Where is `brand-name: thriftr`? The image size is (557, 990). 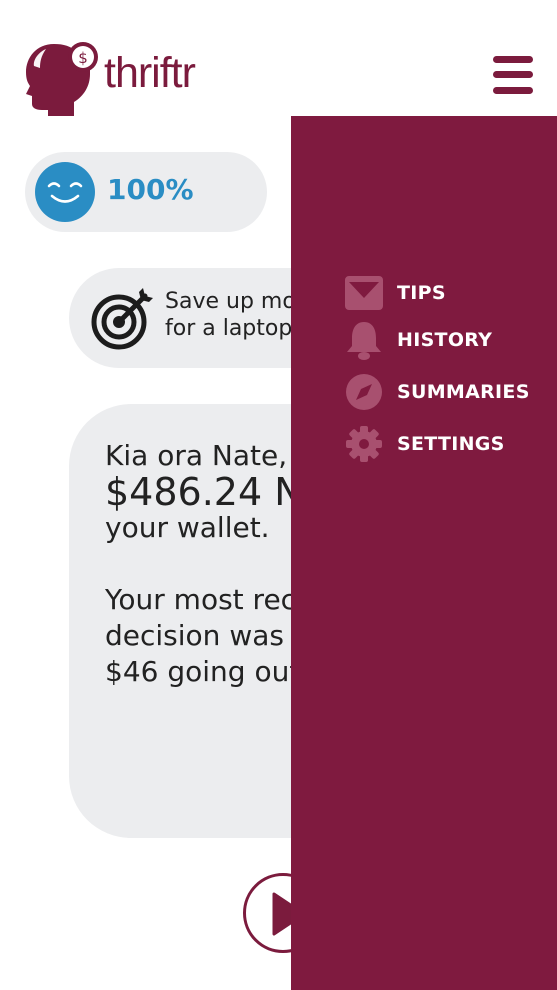 brand-name: thriftr is located at coordinates (150, 73).